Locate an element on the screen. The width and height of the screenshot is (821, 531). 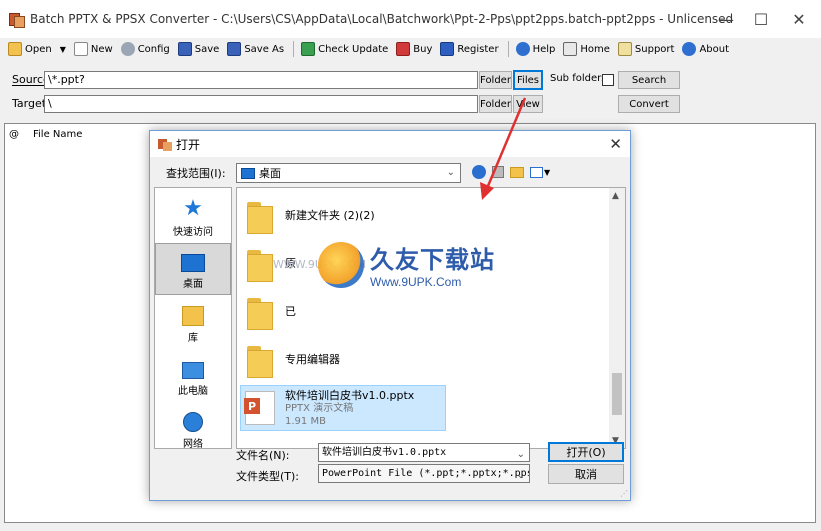
network-icon is located at coordinates (193, 422).